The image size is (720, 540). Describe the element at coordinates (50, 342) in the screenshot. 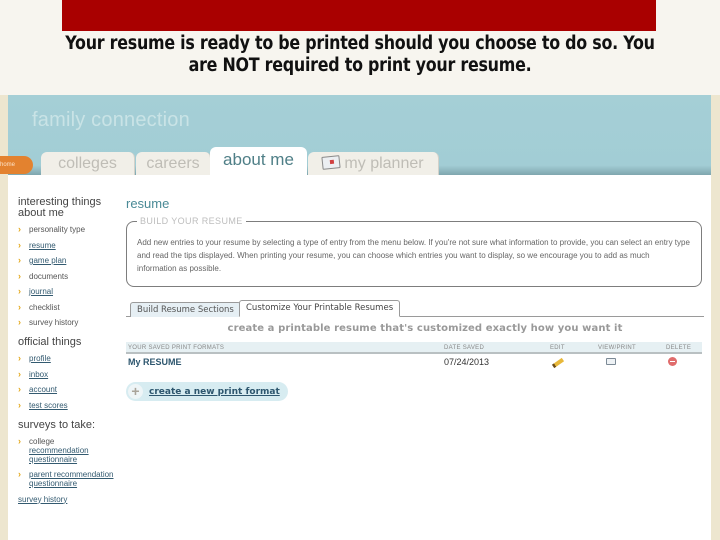

I see `sidebar-heading-official: official things` at that location.